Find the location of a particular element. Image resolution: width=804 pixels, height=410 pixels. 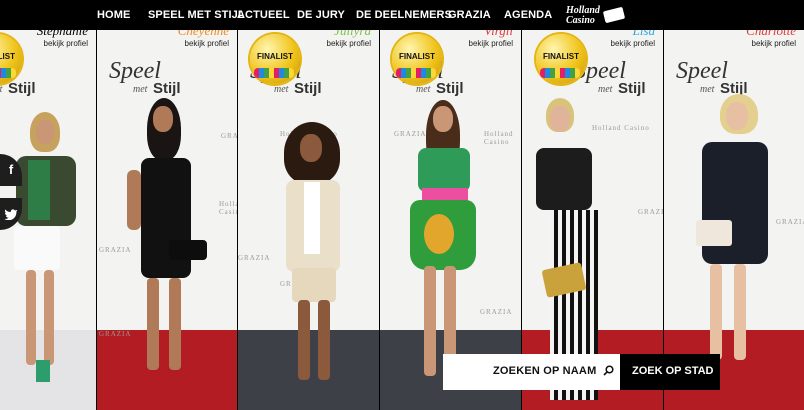

search-by-name-label: ZOEKEN OP NAAM is located at coordinates (545, 371).